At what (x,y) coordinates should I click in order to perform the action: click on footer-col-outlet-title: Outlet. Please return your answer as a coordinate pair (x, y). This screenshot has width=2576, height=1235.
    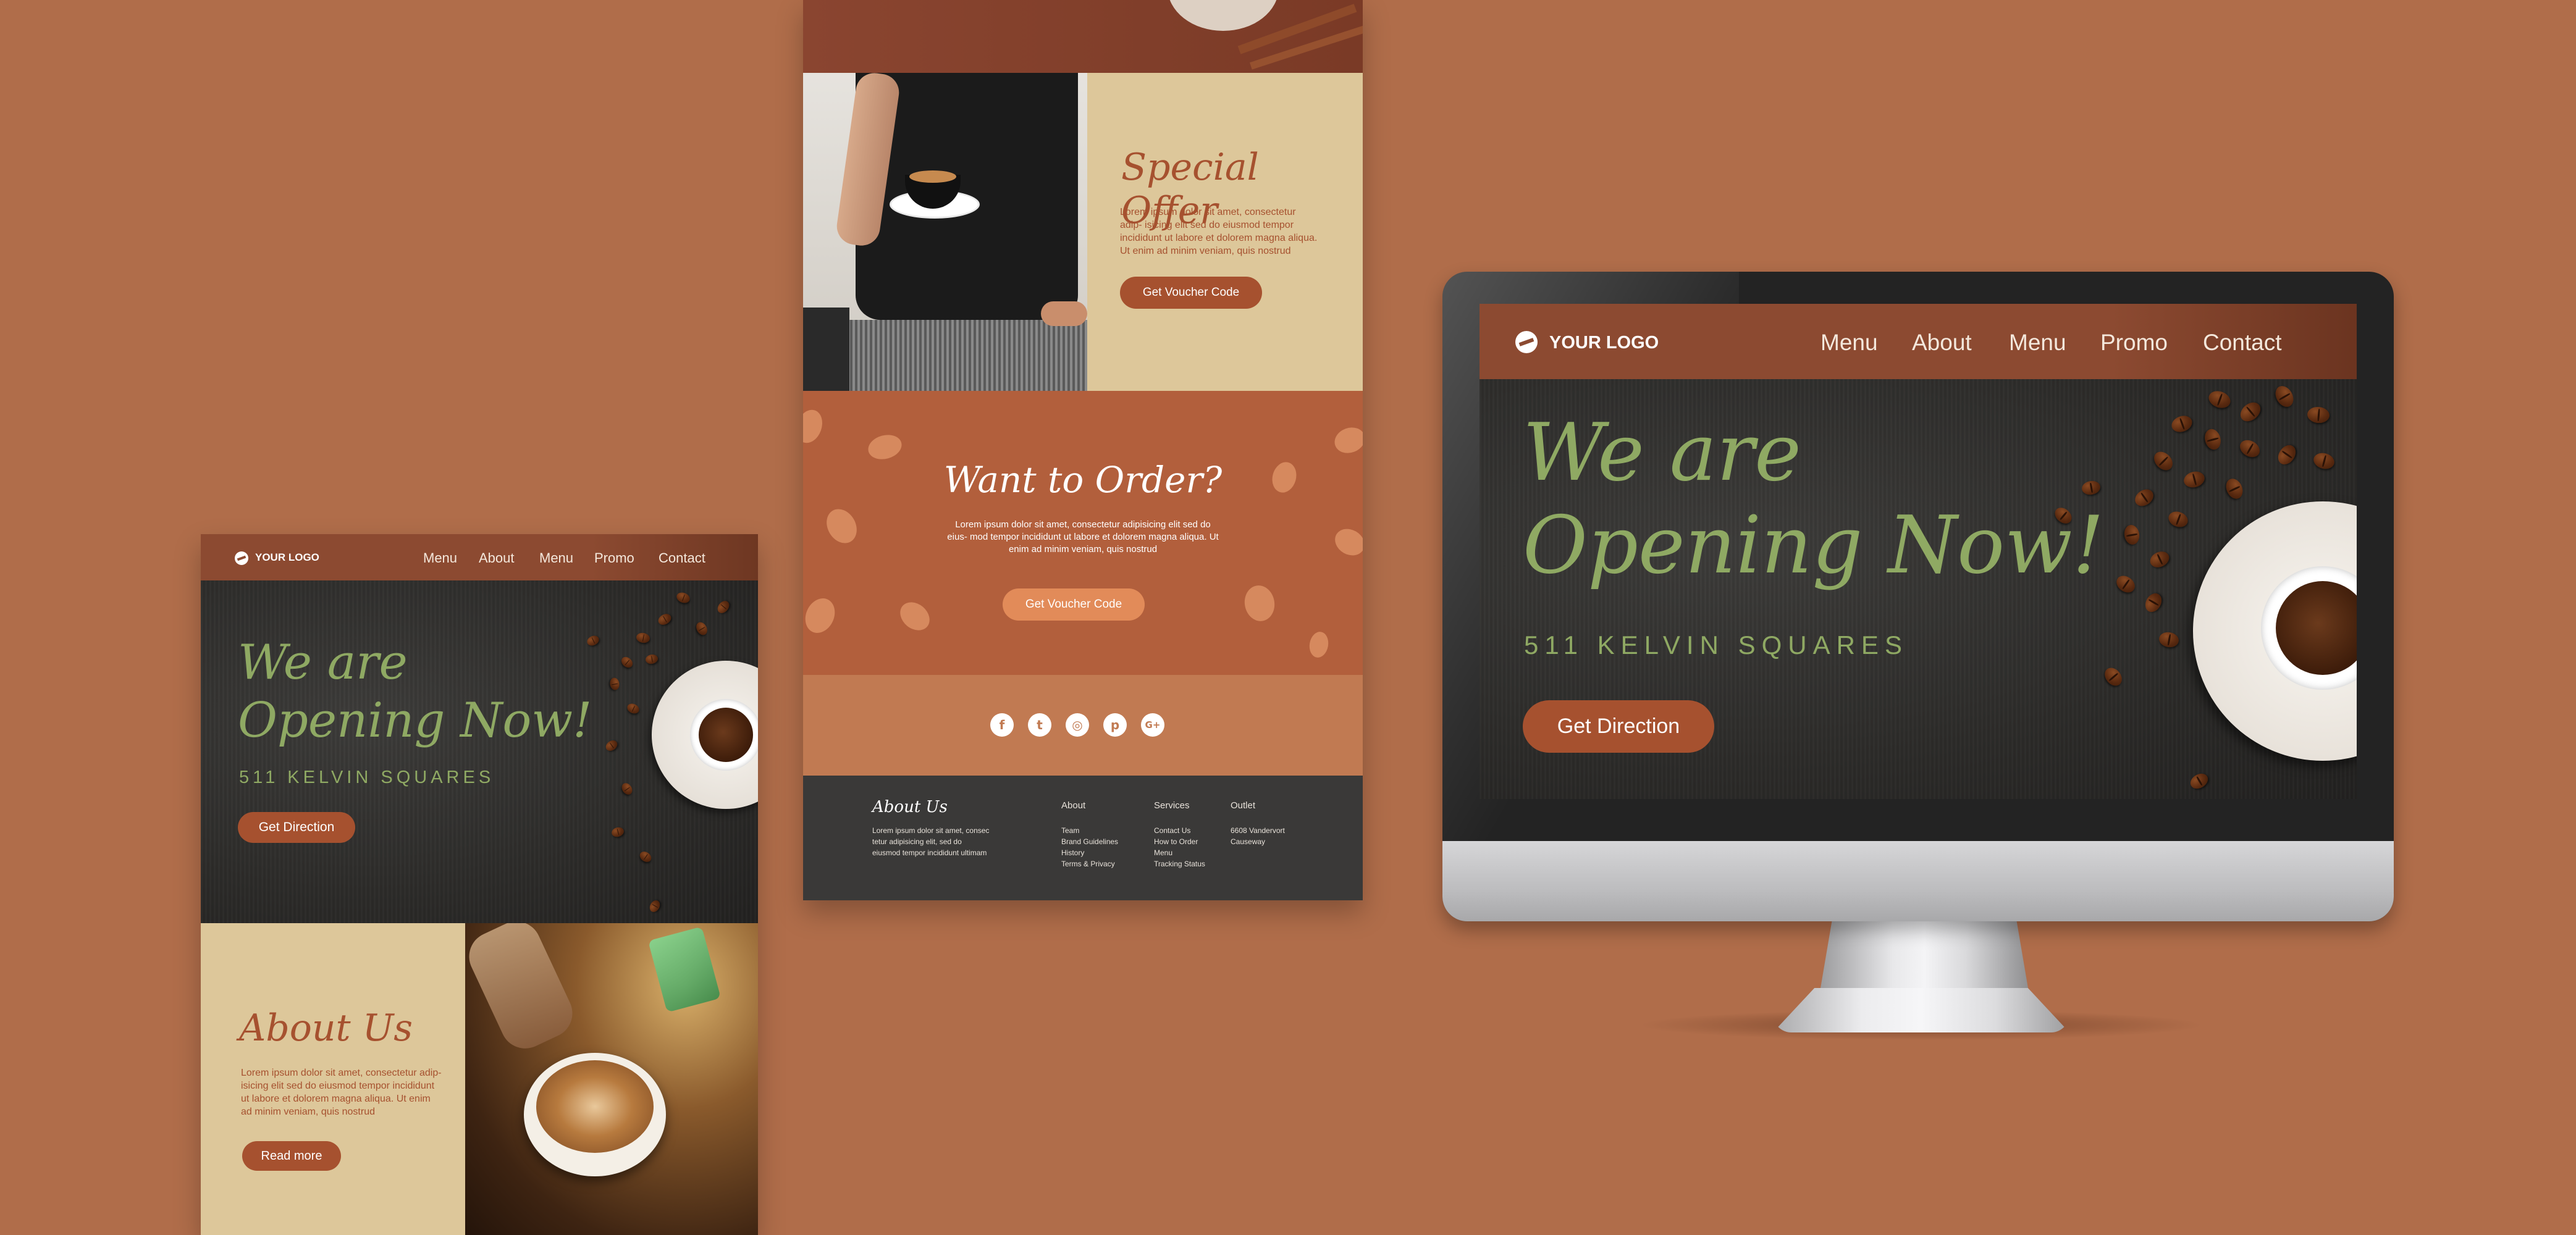
    Looking at the image, I should click on (1243, 806).